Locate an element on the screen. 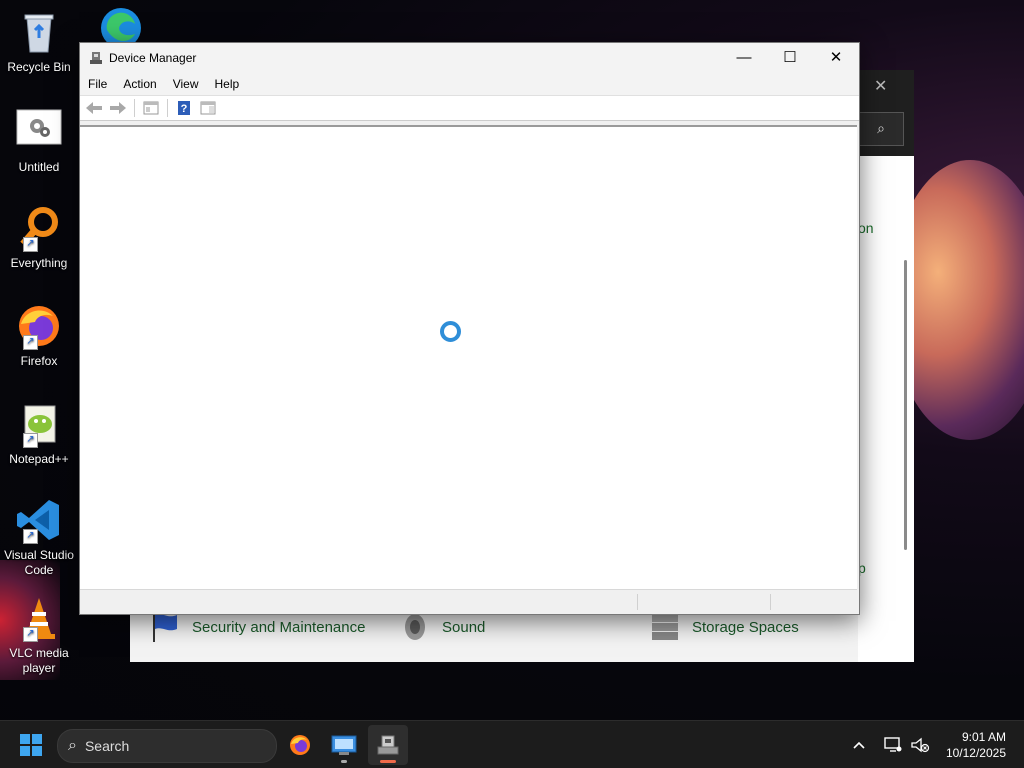 The height and width of the screenshot is (768, 1024). taskbar-firefox is located at coordinates (300, 745).